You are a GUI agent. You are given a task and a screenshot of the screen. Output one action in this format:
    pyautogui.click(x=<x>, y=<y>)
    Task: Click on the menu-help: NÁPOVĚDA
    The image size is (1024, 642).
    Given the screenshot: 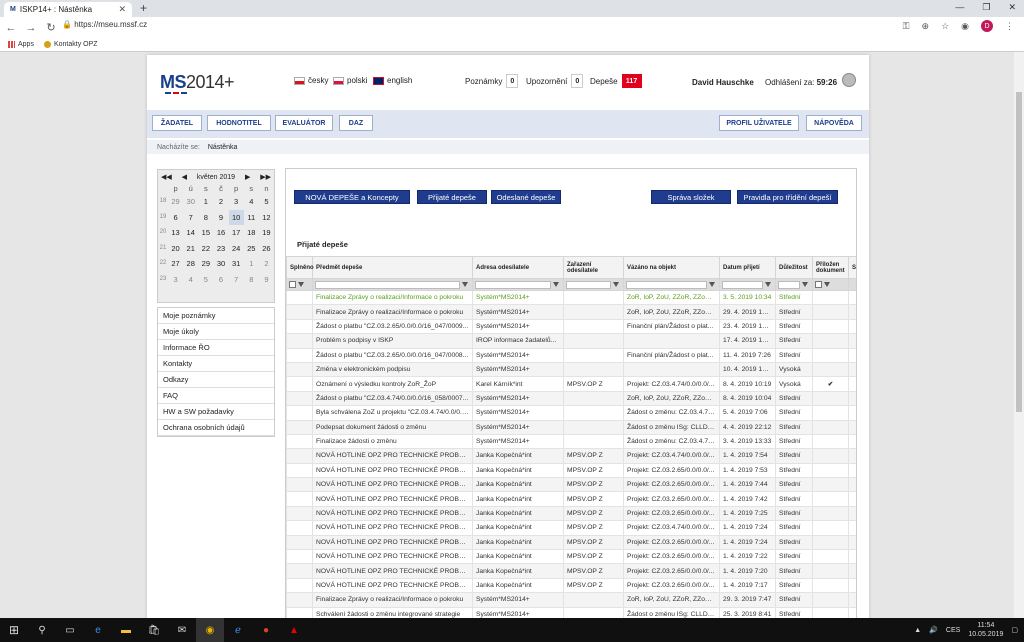 What is the action you would take?
    pyautogui.click(x=834, y=123)
    